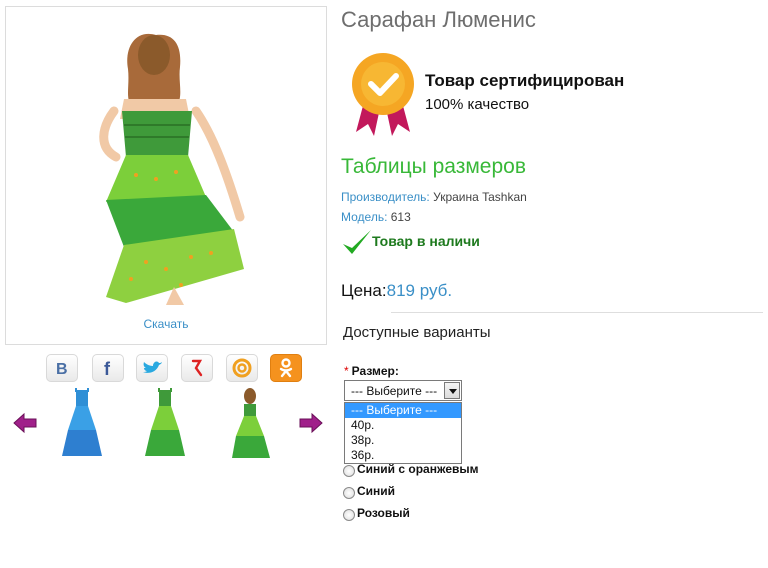 The height and width of the screenshot is (568, 768). I want to click on color-option-label: Розовый, so click(383, 513).